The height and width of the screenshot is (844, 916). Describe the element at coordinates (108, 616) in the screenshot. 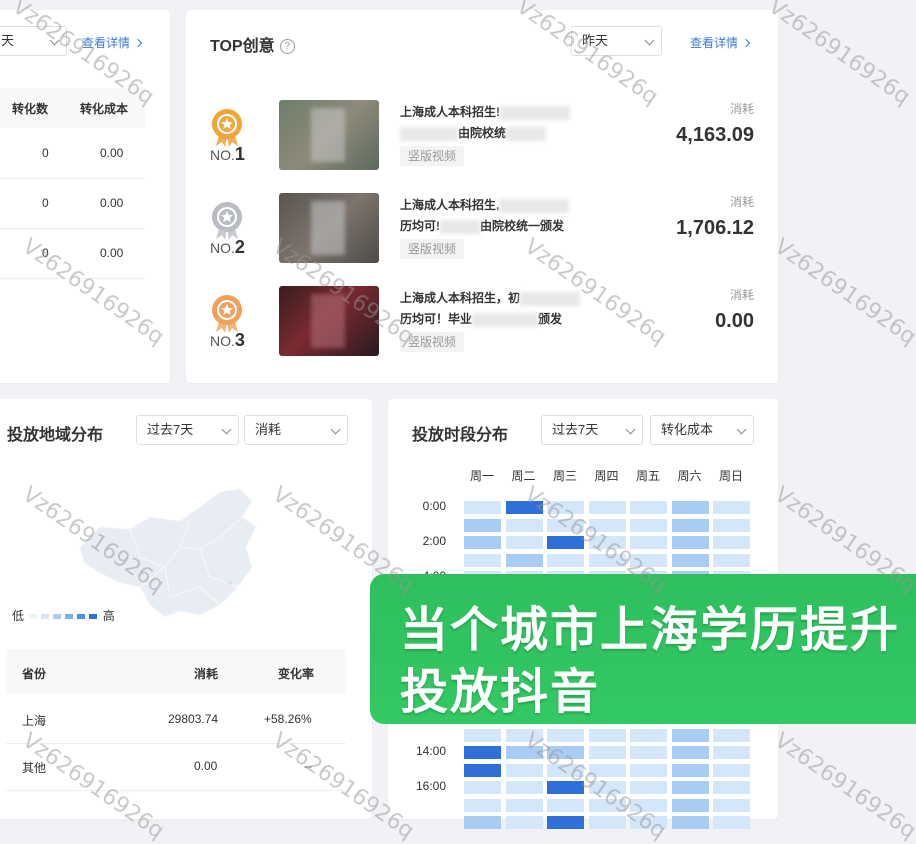

I see `legend-high-label: 高` at that location.